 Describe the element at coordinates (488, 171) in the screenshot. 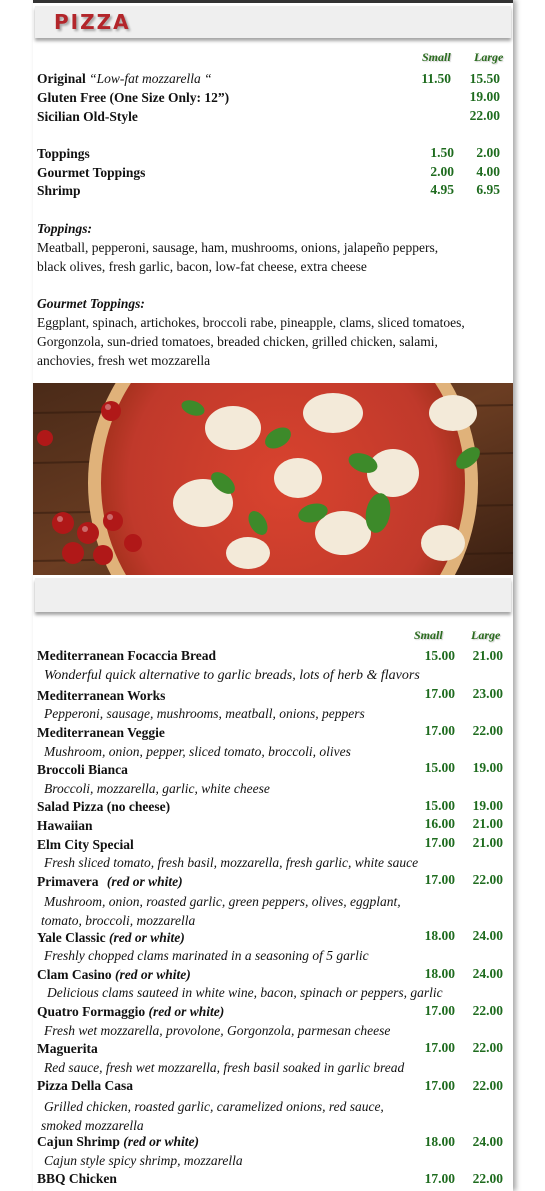

I see `price-large: 4.00` at that location.